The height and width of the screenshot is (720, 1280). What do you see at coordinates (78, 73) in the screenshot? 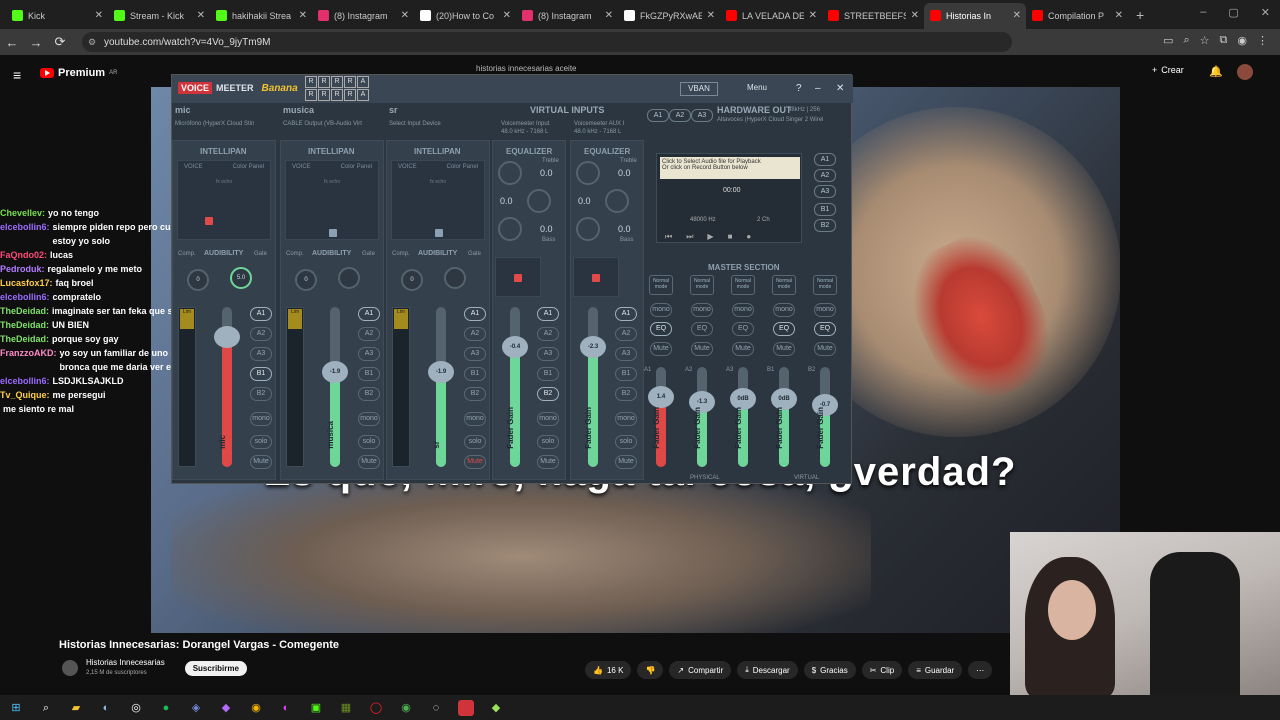
I see `youtube-logo: Premium AR` at bounding box center [78, 73].